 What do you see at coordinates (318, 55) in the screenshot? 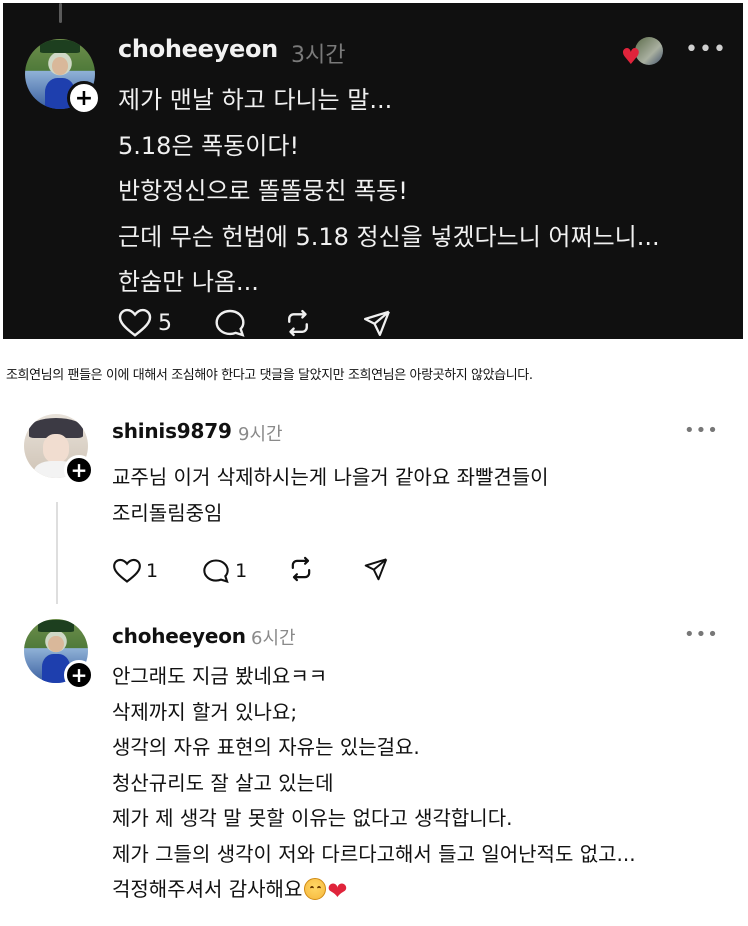
I see `post-time: 3시간` at bounding box center [318, 55].